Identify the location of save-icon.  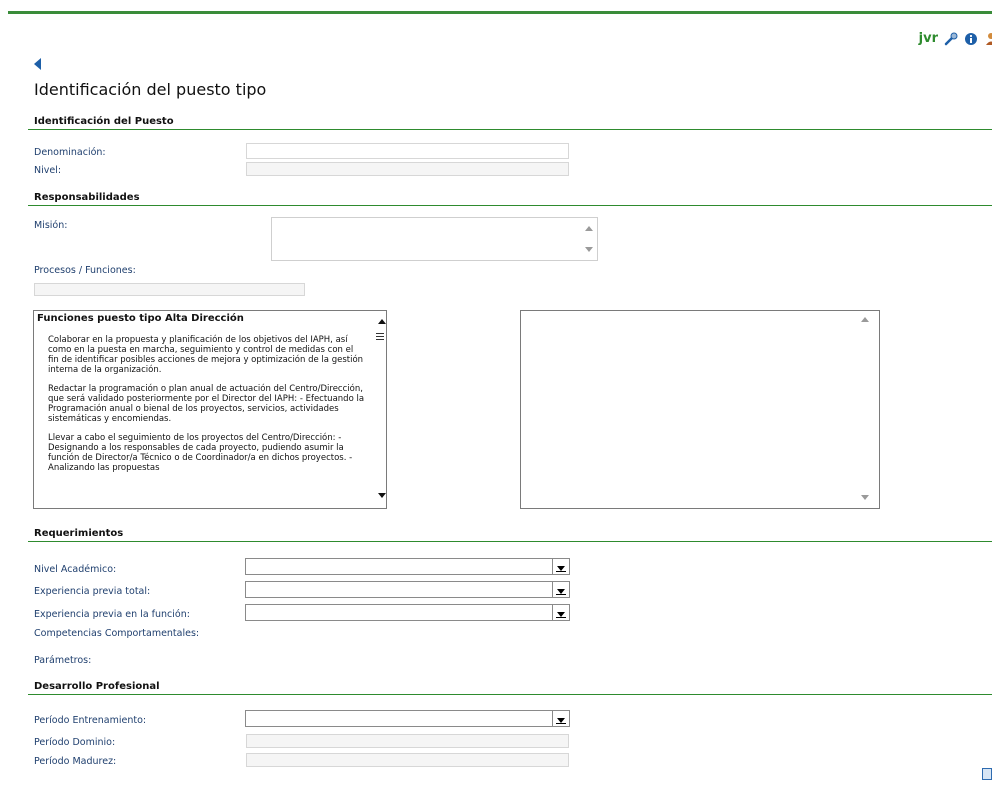
(987, 774).